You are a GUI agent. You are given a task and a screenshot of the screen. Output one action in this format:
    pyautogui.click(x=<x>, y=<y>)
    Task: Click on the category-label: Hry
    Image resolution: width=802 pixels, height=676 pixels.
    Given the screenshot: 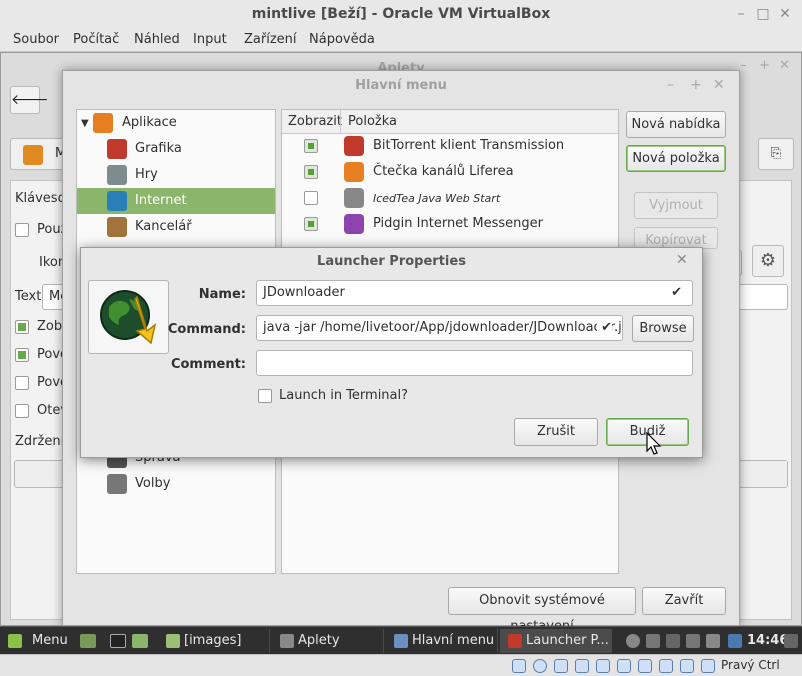 What is the action you would take?
    pyautogui.click(x=146, y=174)
    